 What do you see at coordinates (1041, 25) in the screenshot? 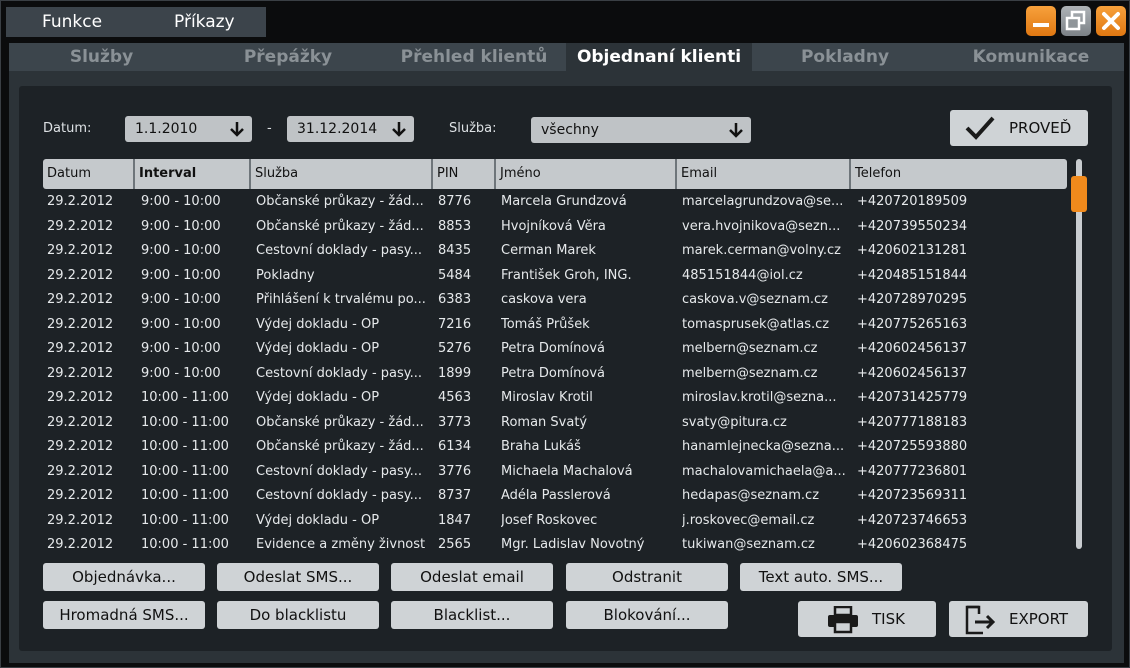
I see `minimize-icon` at bounding box center [1041, 25].